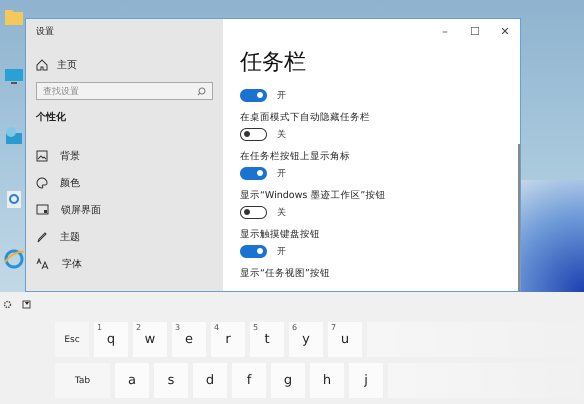 This screenshot has height=404, width=584. Describe the element at coordinates (124, 236) in the screenshot. I see `sidebar-item: 主题` at that location.